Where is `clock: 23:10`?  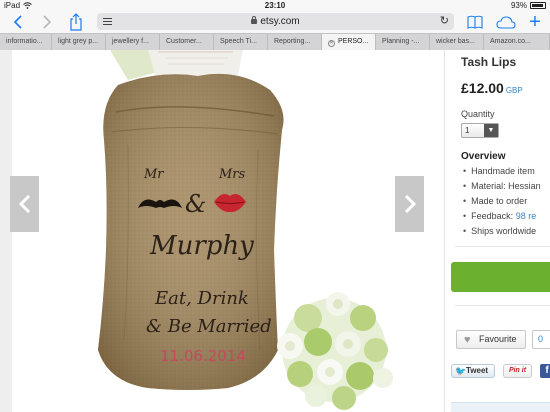
clock: 23:10 is located at coordinates (275, 5).